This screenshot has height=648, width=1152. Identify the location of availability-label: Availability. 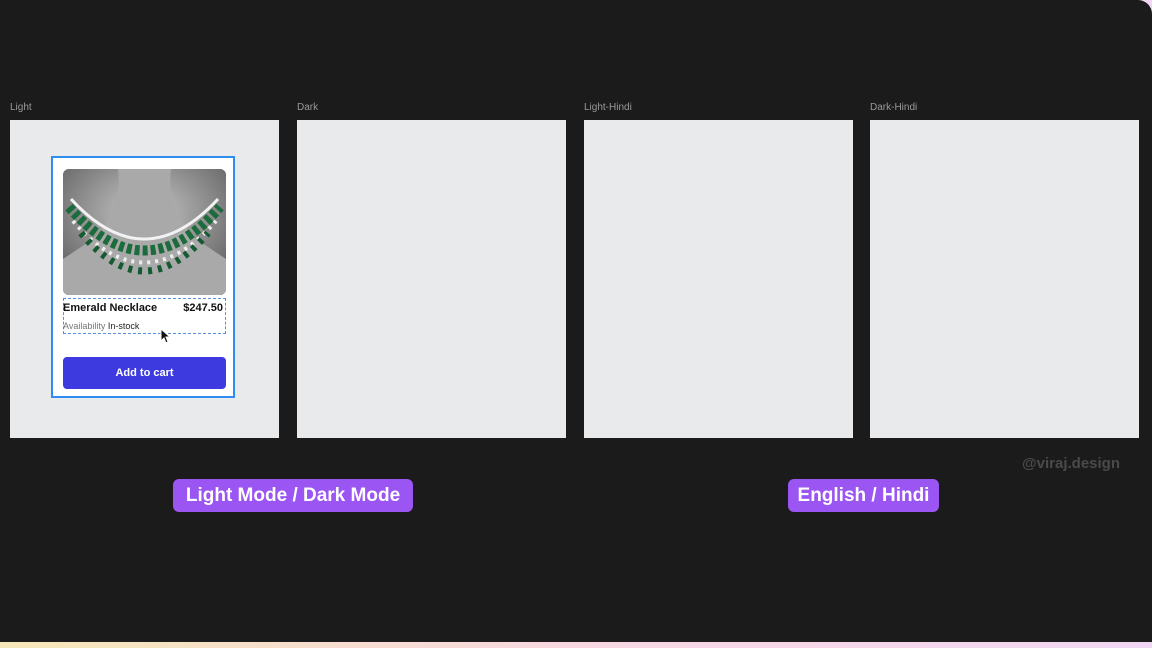
(84, 326).